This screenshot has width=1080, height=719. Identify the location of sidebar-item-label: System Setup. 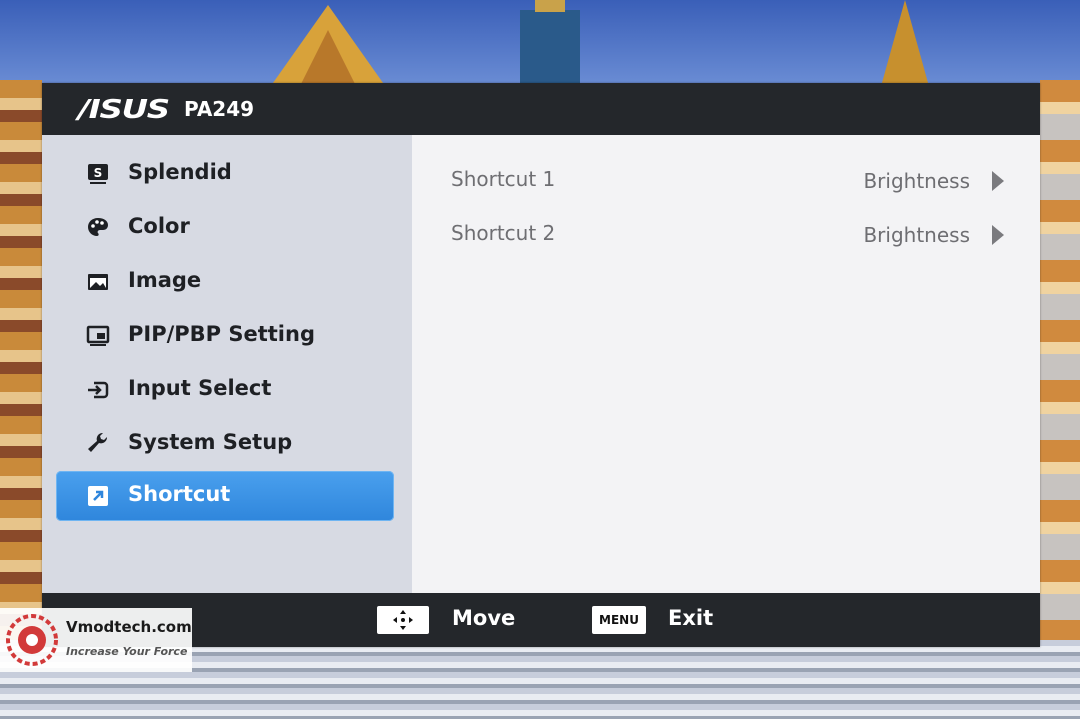
(210, 442).